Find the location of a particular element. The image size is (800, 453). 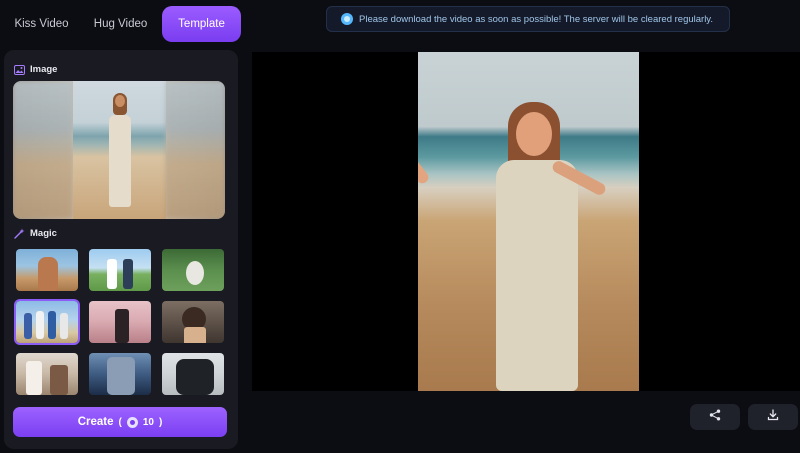

share-icon is located at coordinates (715, 417).